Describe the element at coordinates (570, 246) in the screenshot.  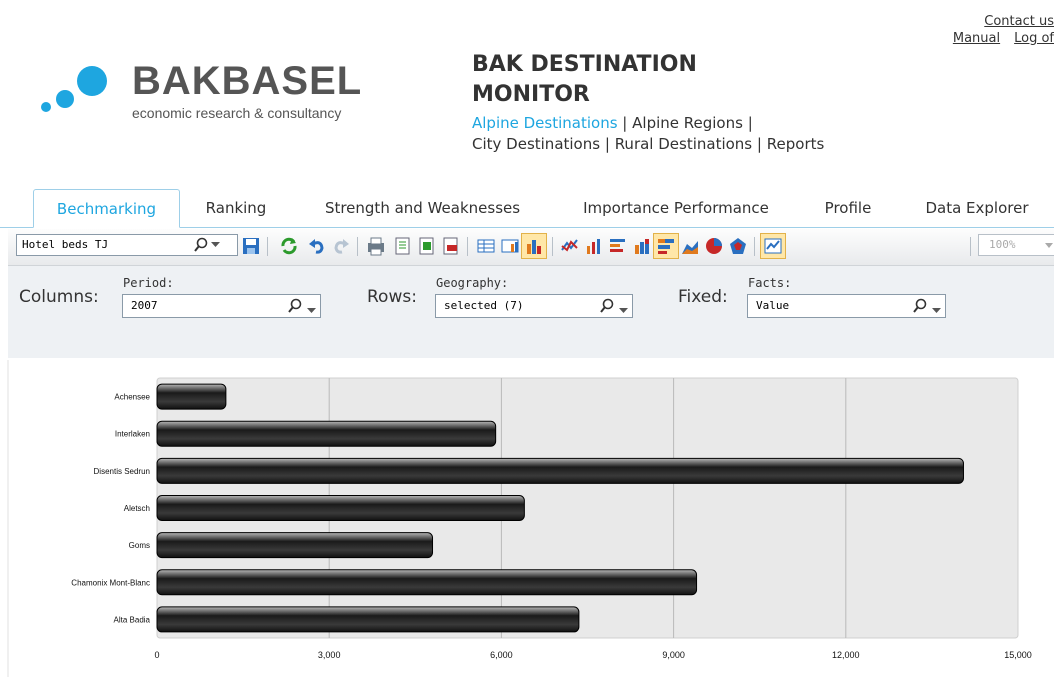
I see `line-chart-icon` at that location.